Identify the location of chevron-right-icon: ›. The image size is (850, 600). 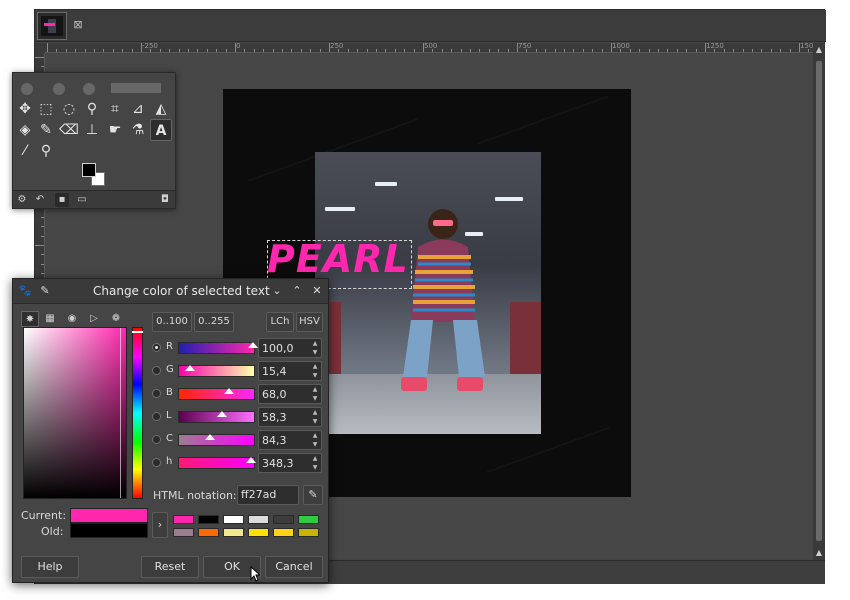
(160, 525).